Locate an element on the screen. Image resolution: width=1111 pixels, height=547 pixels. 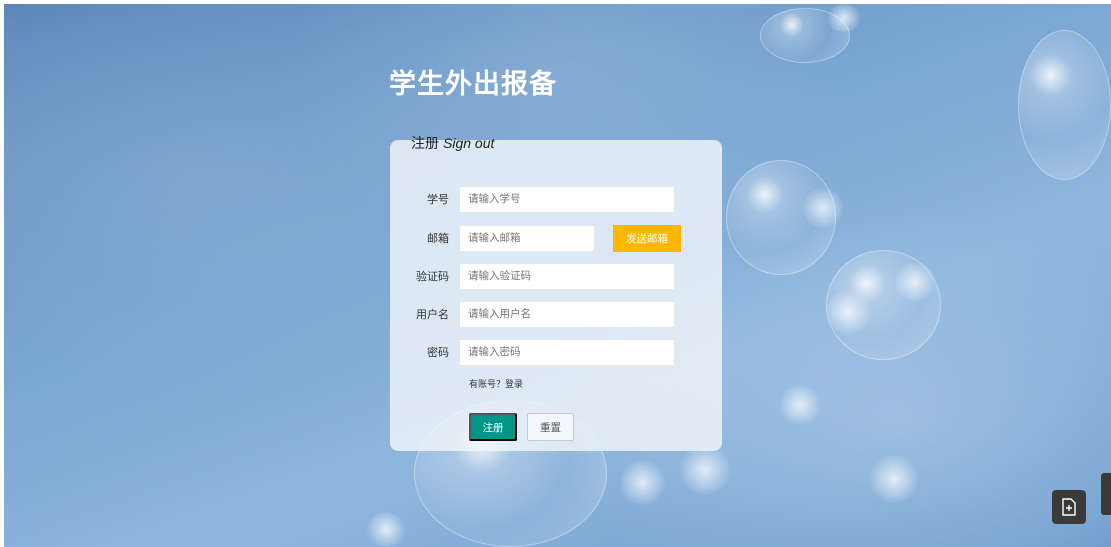
student-id-label: 学号 is located at coordinates (438, 199).